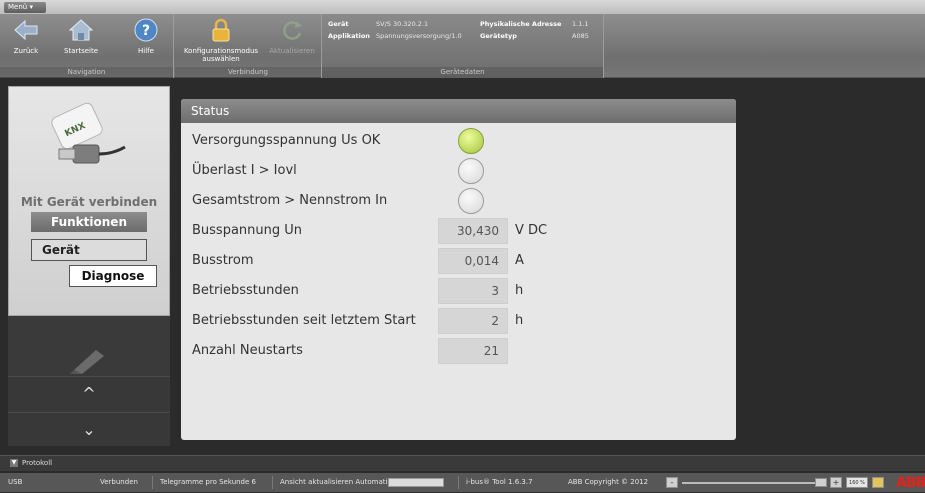 The width and height of the screenshot is (925, 493). Describe the element at coordinates (248, 72) in the screenshot. I see `connection-group-label: Verbindung` at that location.